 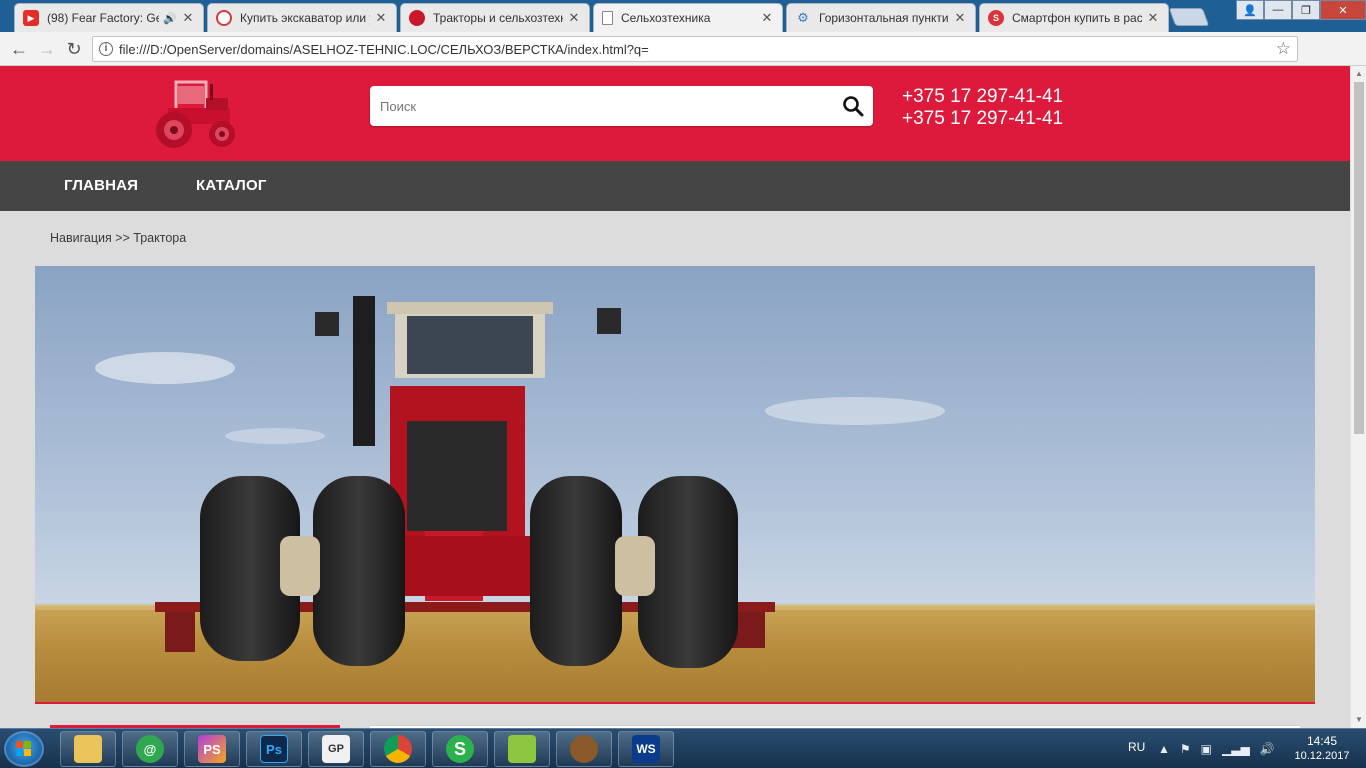 What do you see at coordinates (884, 18) in the screenshot?
I see `tab-title: Горизонтальная пункти` at bounding box center [884, 18].